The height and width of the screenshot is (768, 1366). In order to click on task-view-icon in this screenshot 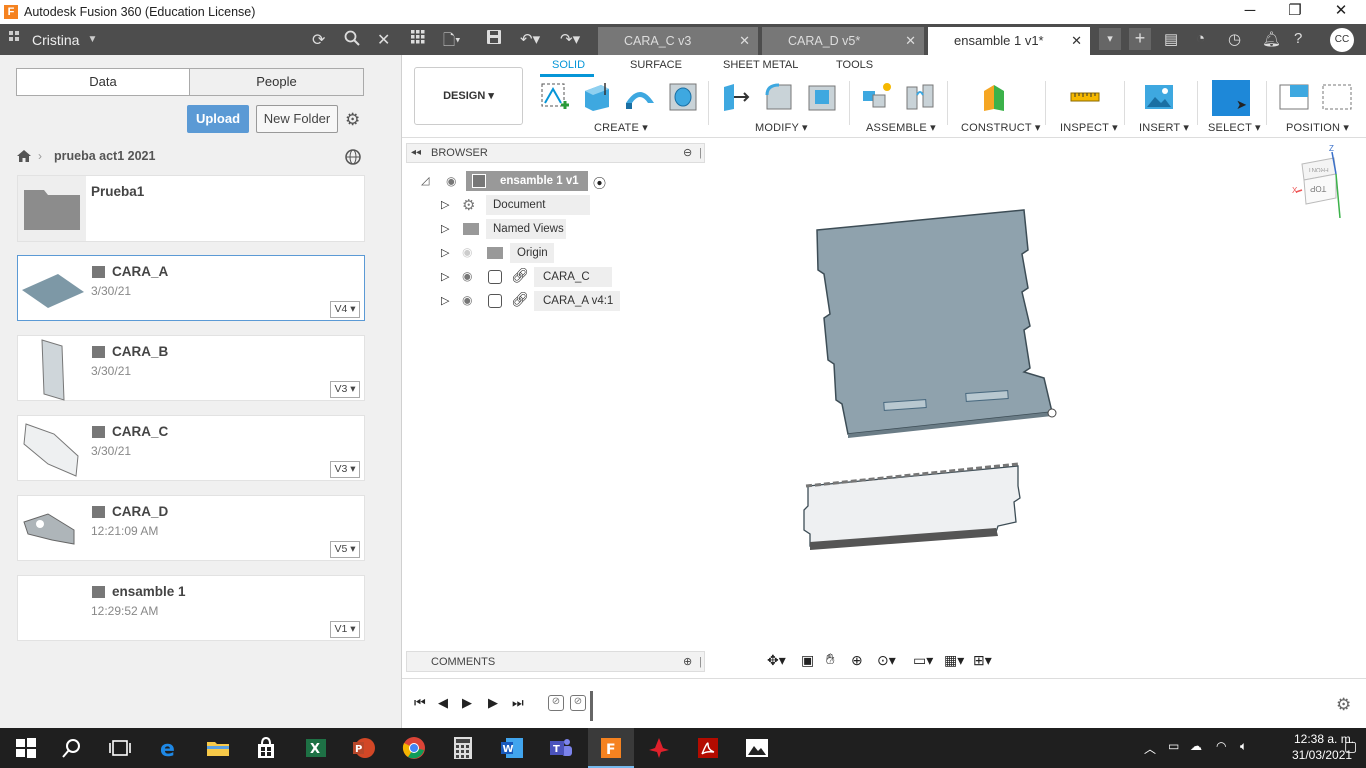, I will do `click(120, 748)`.